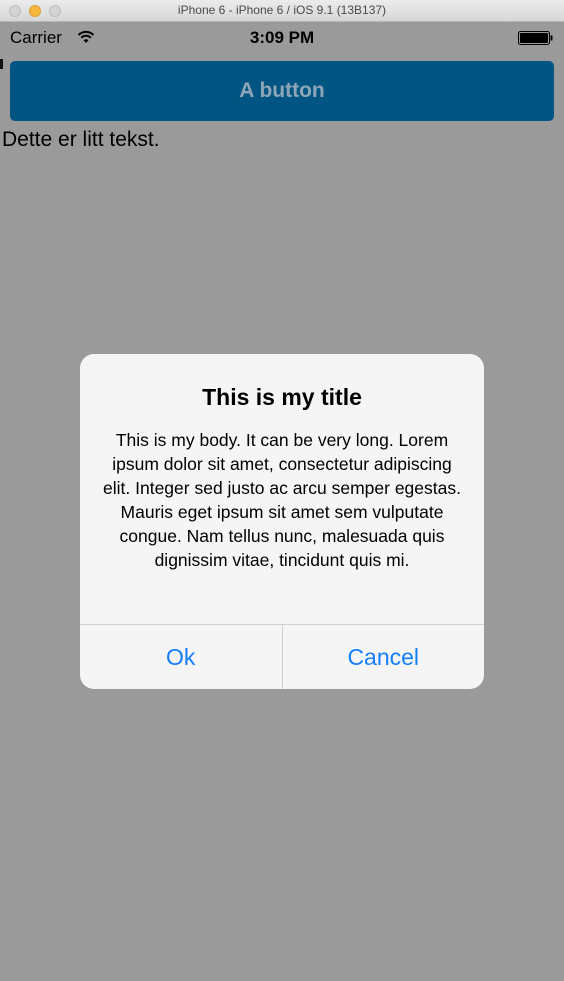 The width and height of the screenshot is (564, 981). Describe the element at coordinates (1, 64) in the screenshot. I see `edge-marker` at that location.